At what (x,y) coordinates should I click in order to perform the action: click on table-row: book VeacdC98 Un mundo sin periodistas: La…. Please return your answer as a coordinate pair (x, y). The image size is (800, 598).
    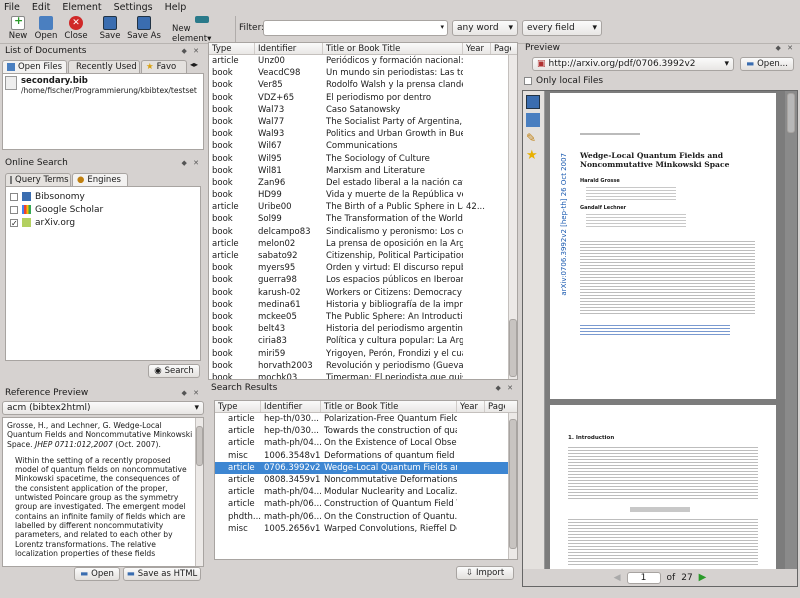
    Looking at the image, I should click on (363, 73).